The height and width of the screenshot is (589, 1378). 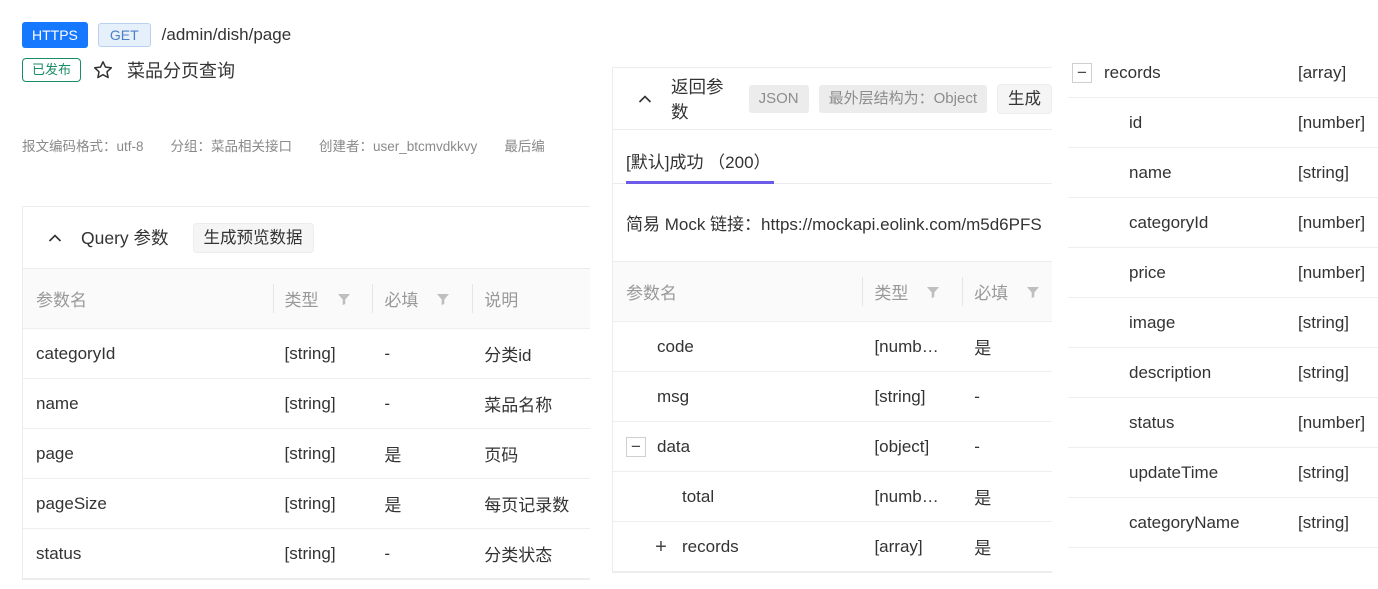 What do you see at coordinates (1024, 98) in the screenshot?
I see `generate-button: 生成` at bounding box center [1024, 98].